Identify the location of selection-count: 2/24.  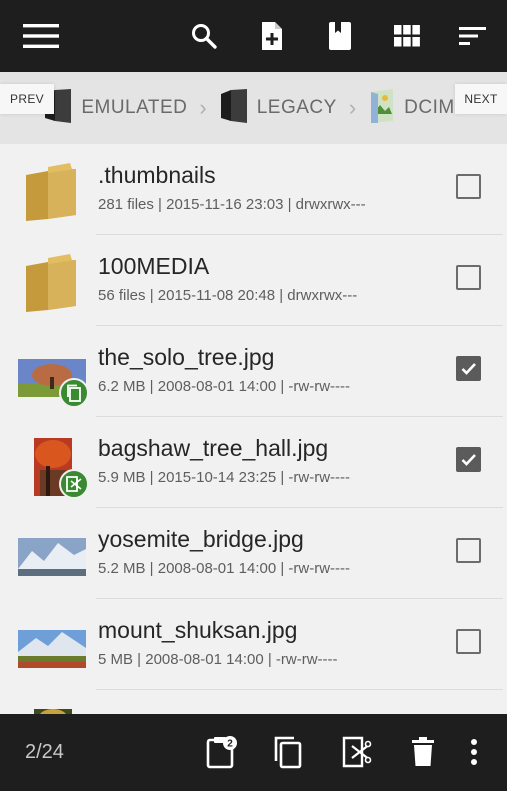
(44, 752).